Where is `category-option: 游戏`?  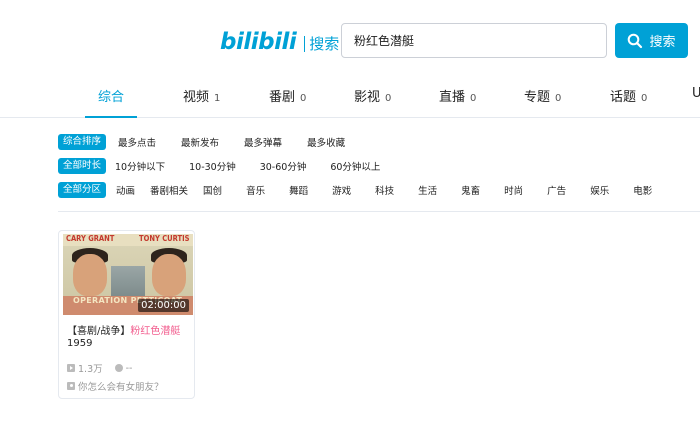 category-option: 游戏 is located at coordinates (341, 190).